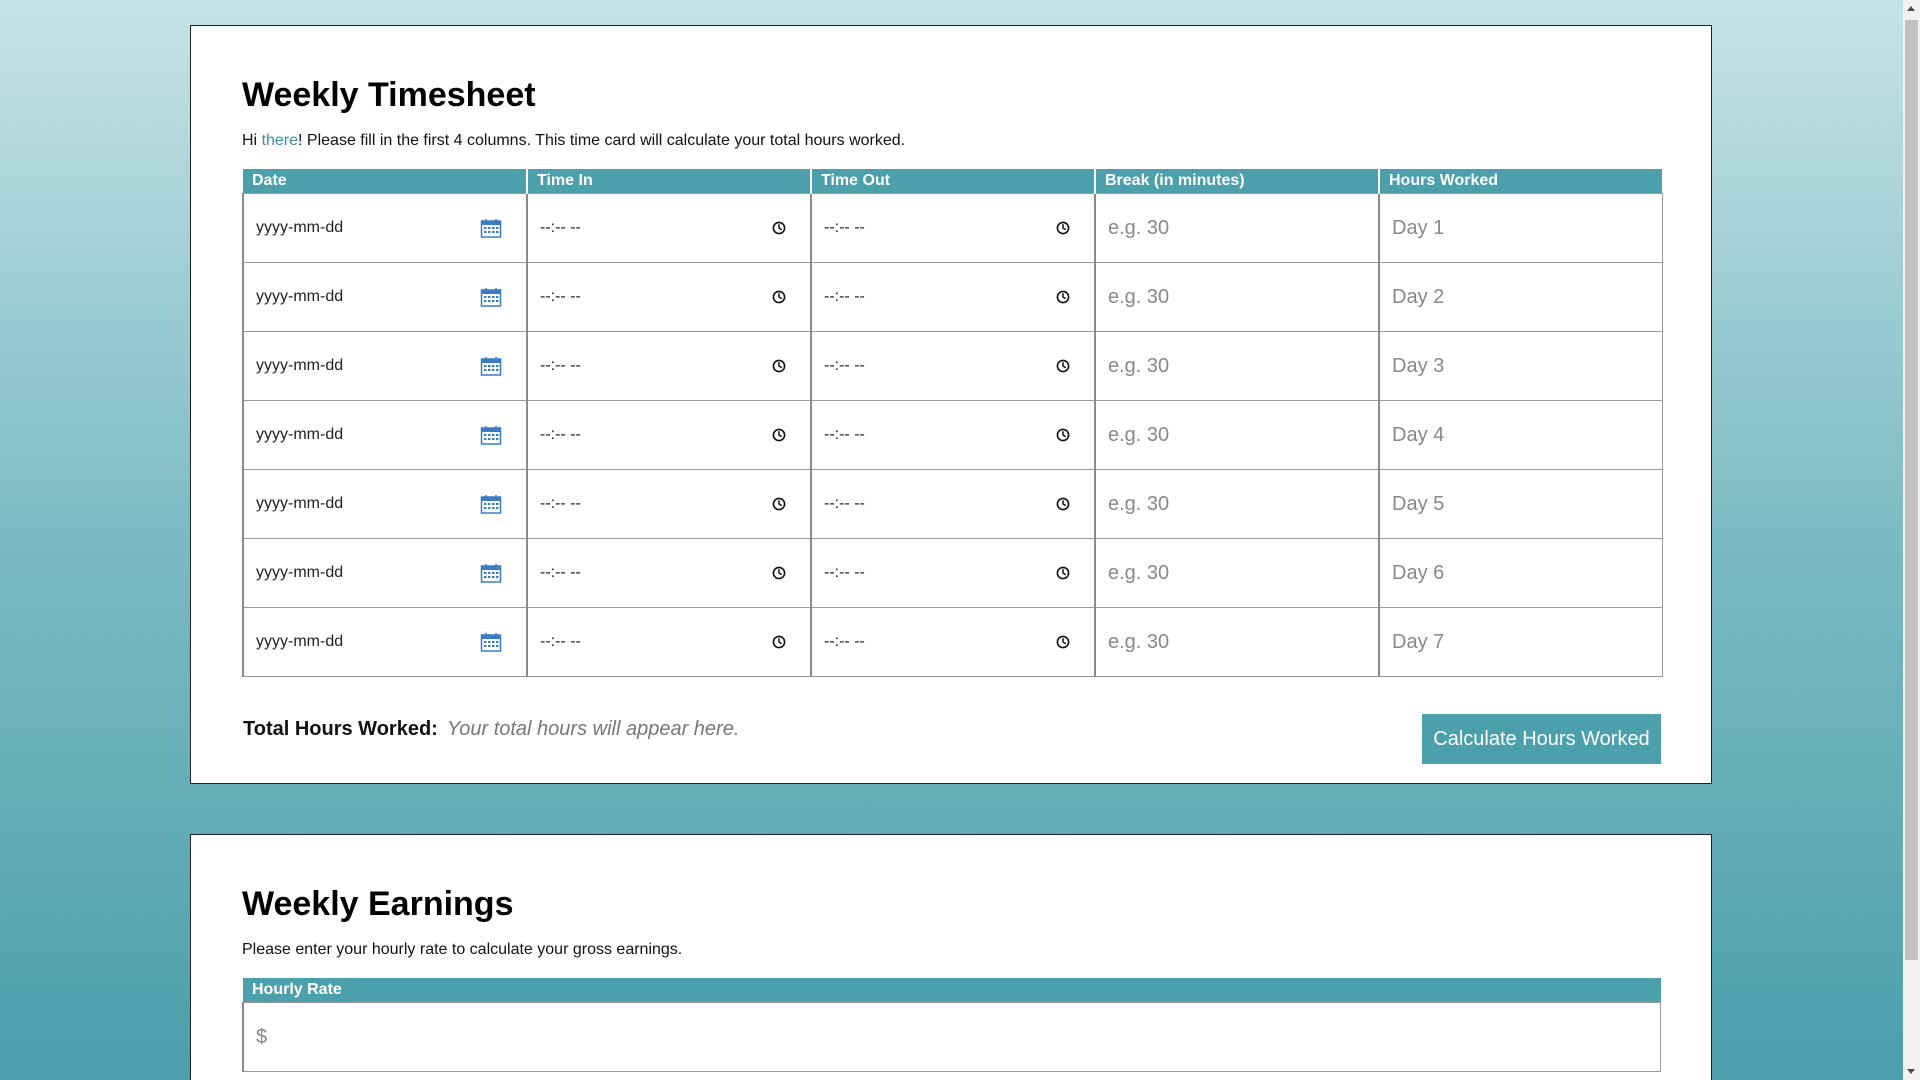 This screenshot has width=1920, height=1080. What do you see at coordinates (1418, 641) in the screenshot?
I see `hours-worked-placeholder: Day 7` at bounding box center [1418, 641].